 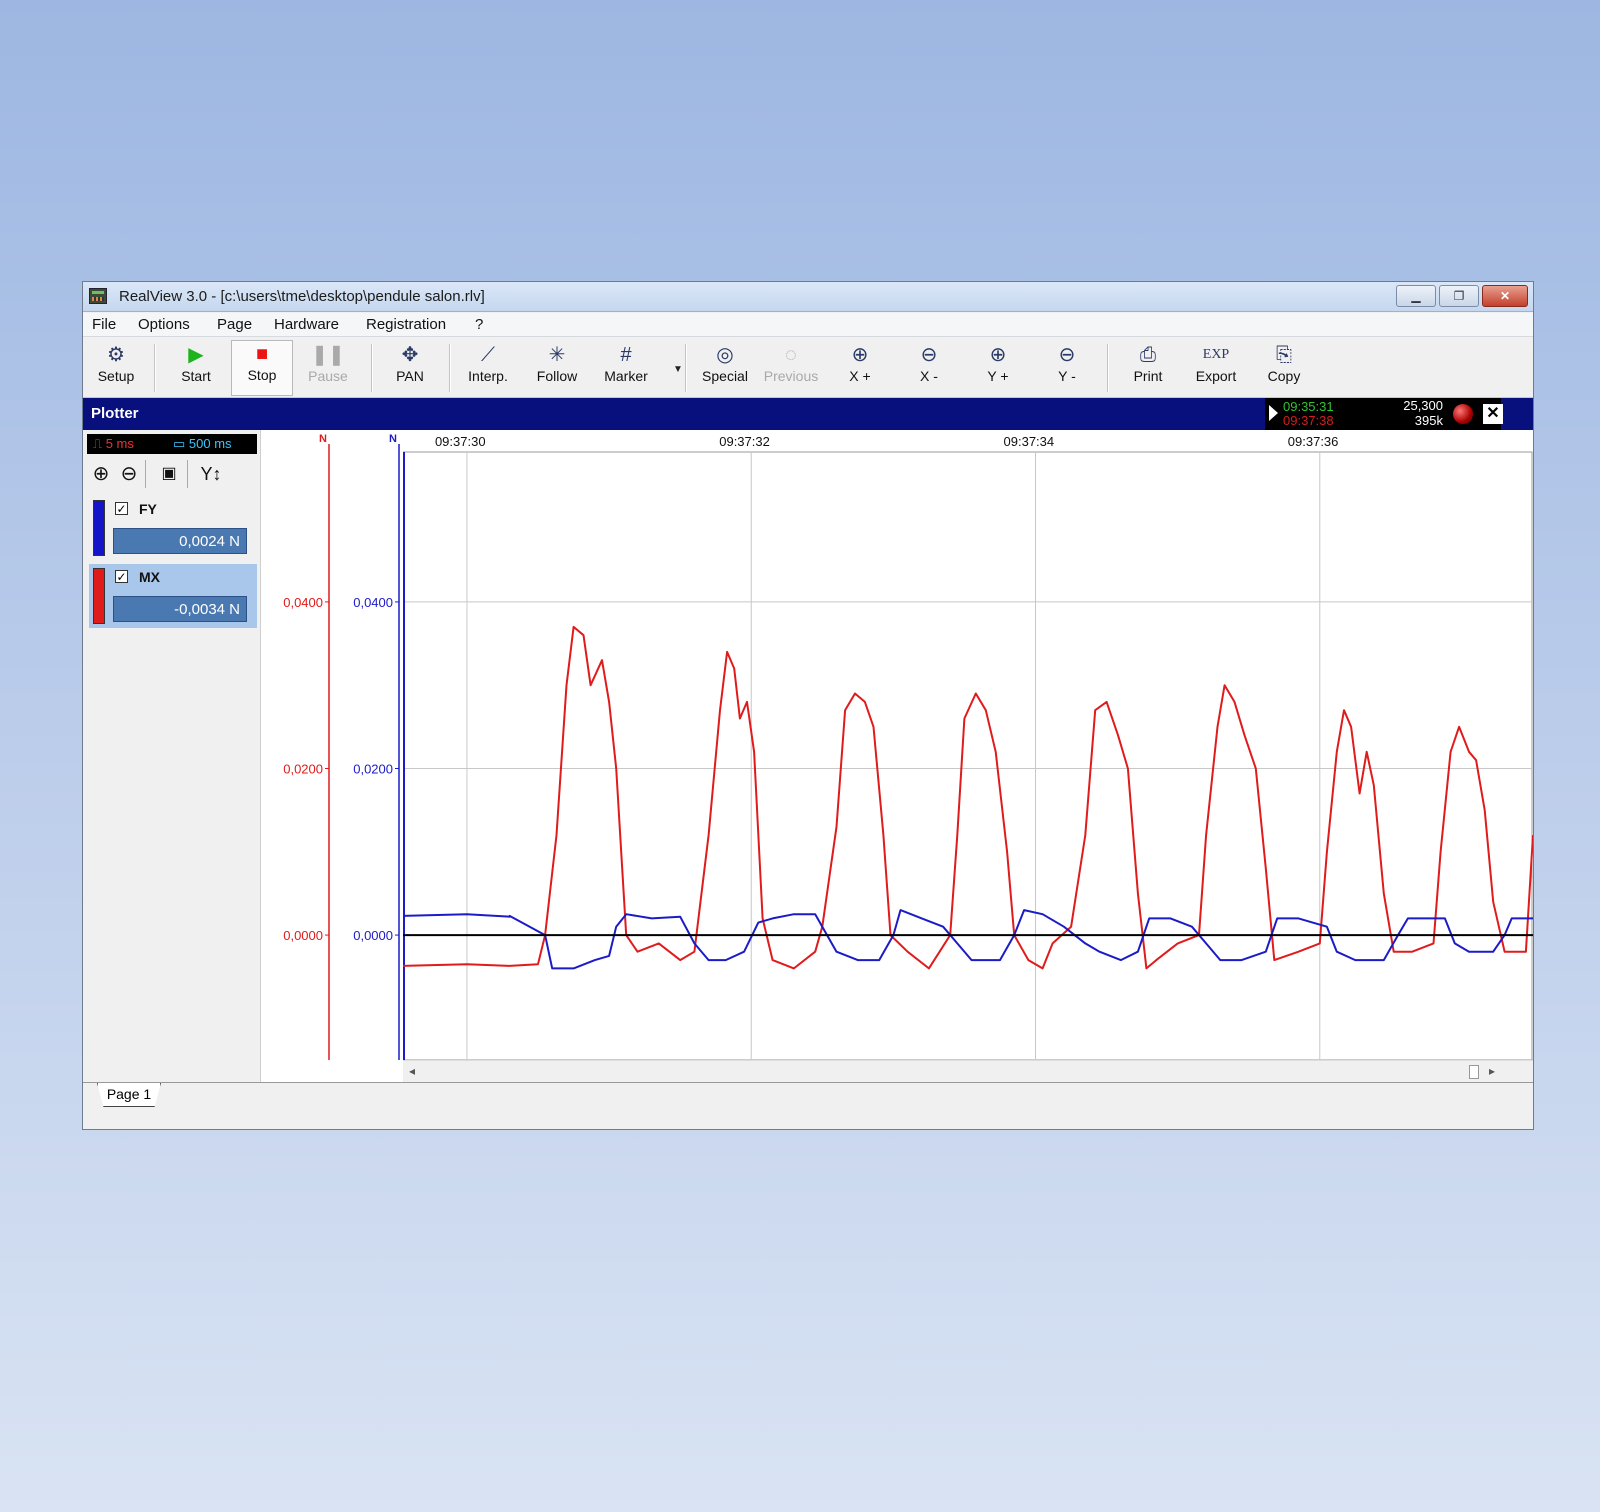 What do you see at coordinates (101, 474) in the screenshot?
I see `add-channel-icon: ⊕` at bounding box center [101, 474].